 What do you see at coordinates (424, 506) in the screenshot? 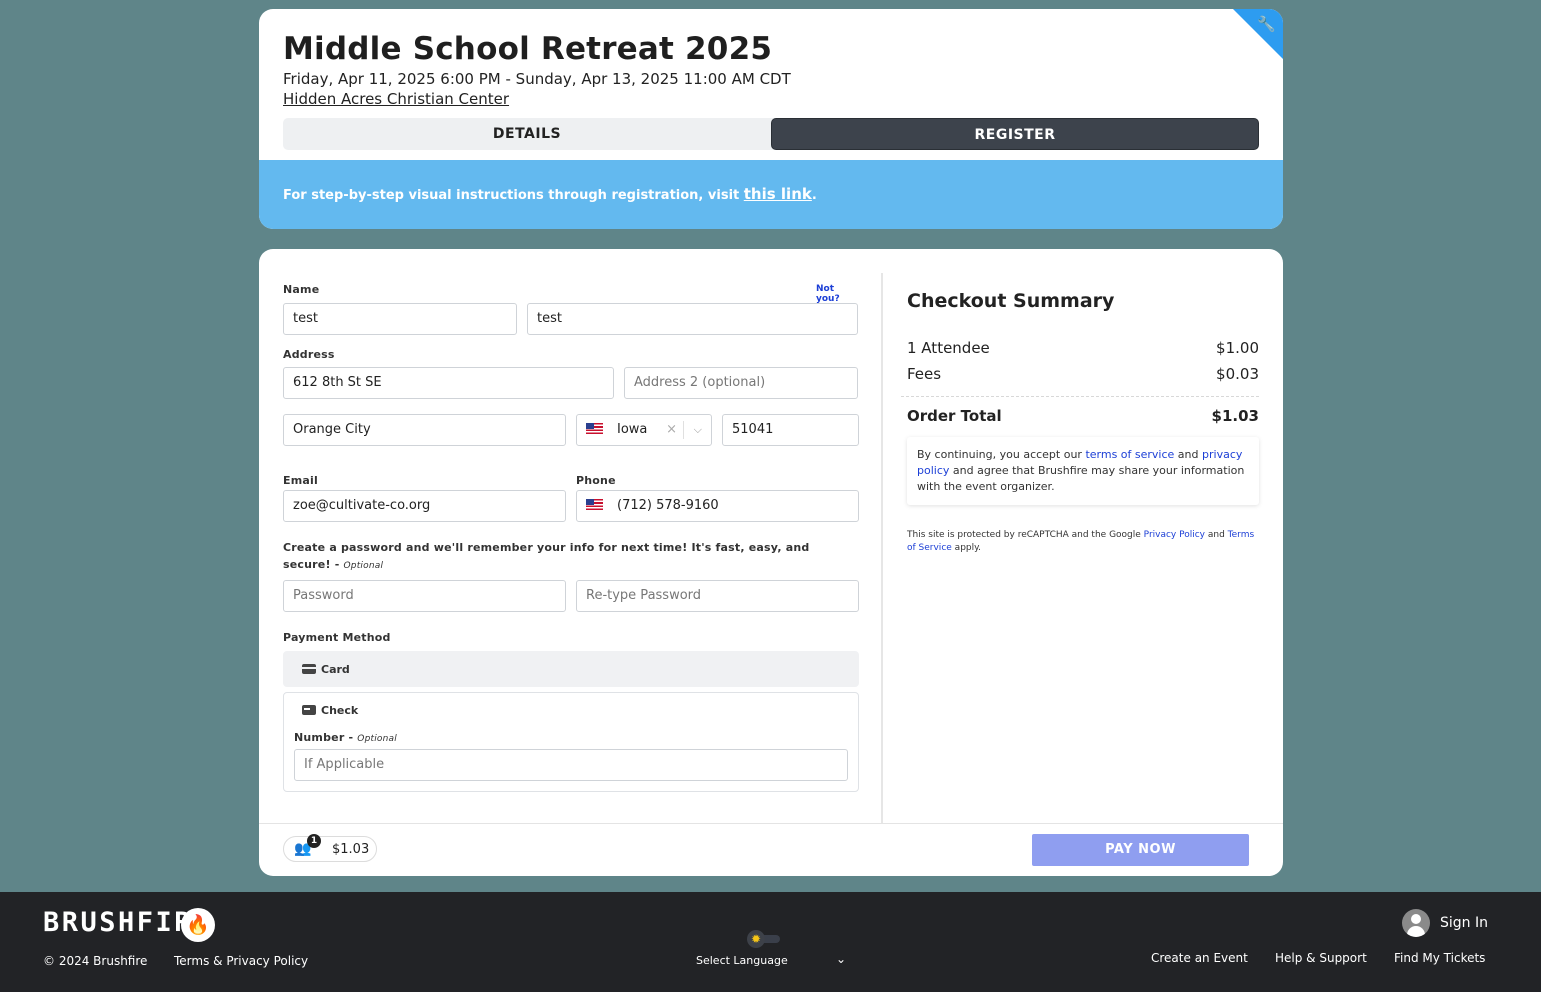
I see `email-input: zoe@cultivate-co.org` at bounding box center [424, 506].